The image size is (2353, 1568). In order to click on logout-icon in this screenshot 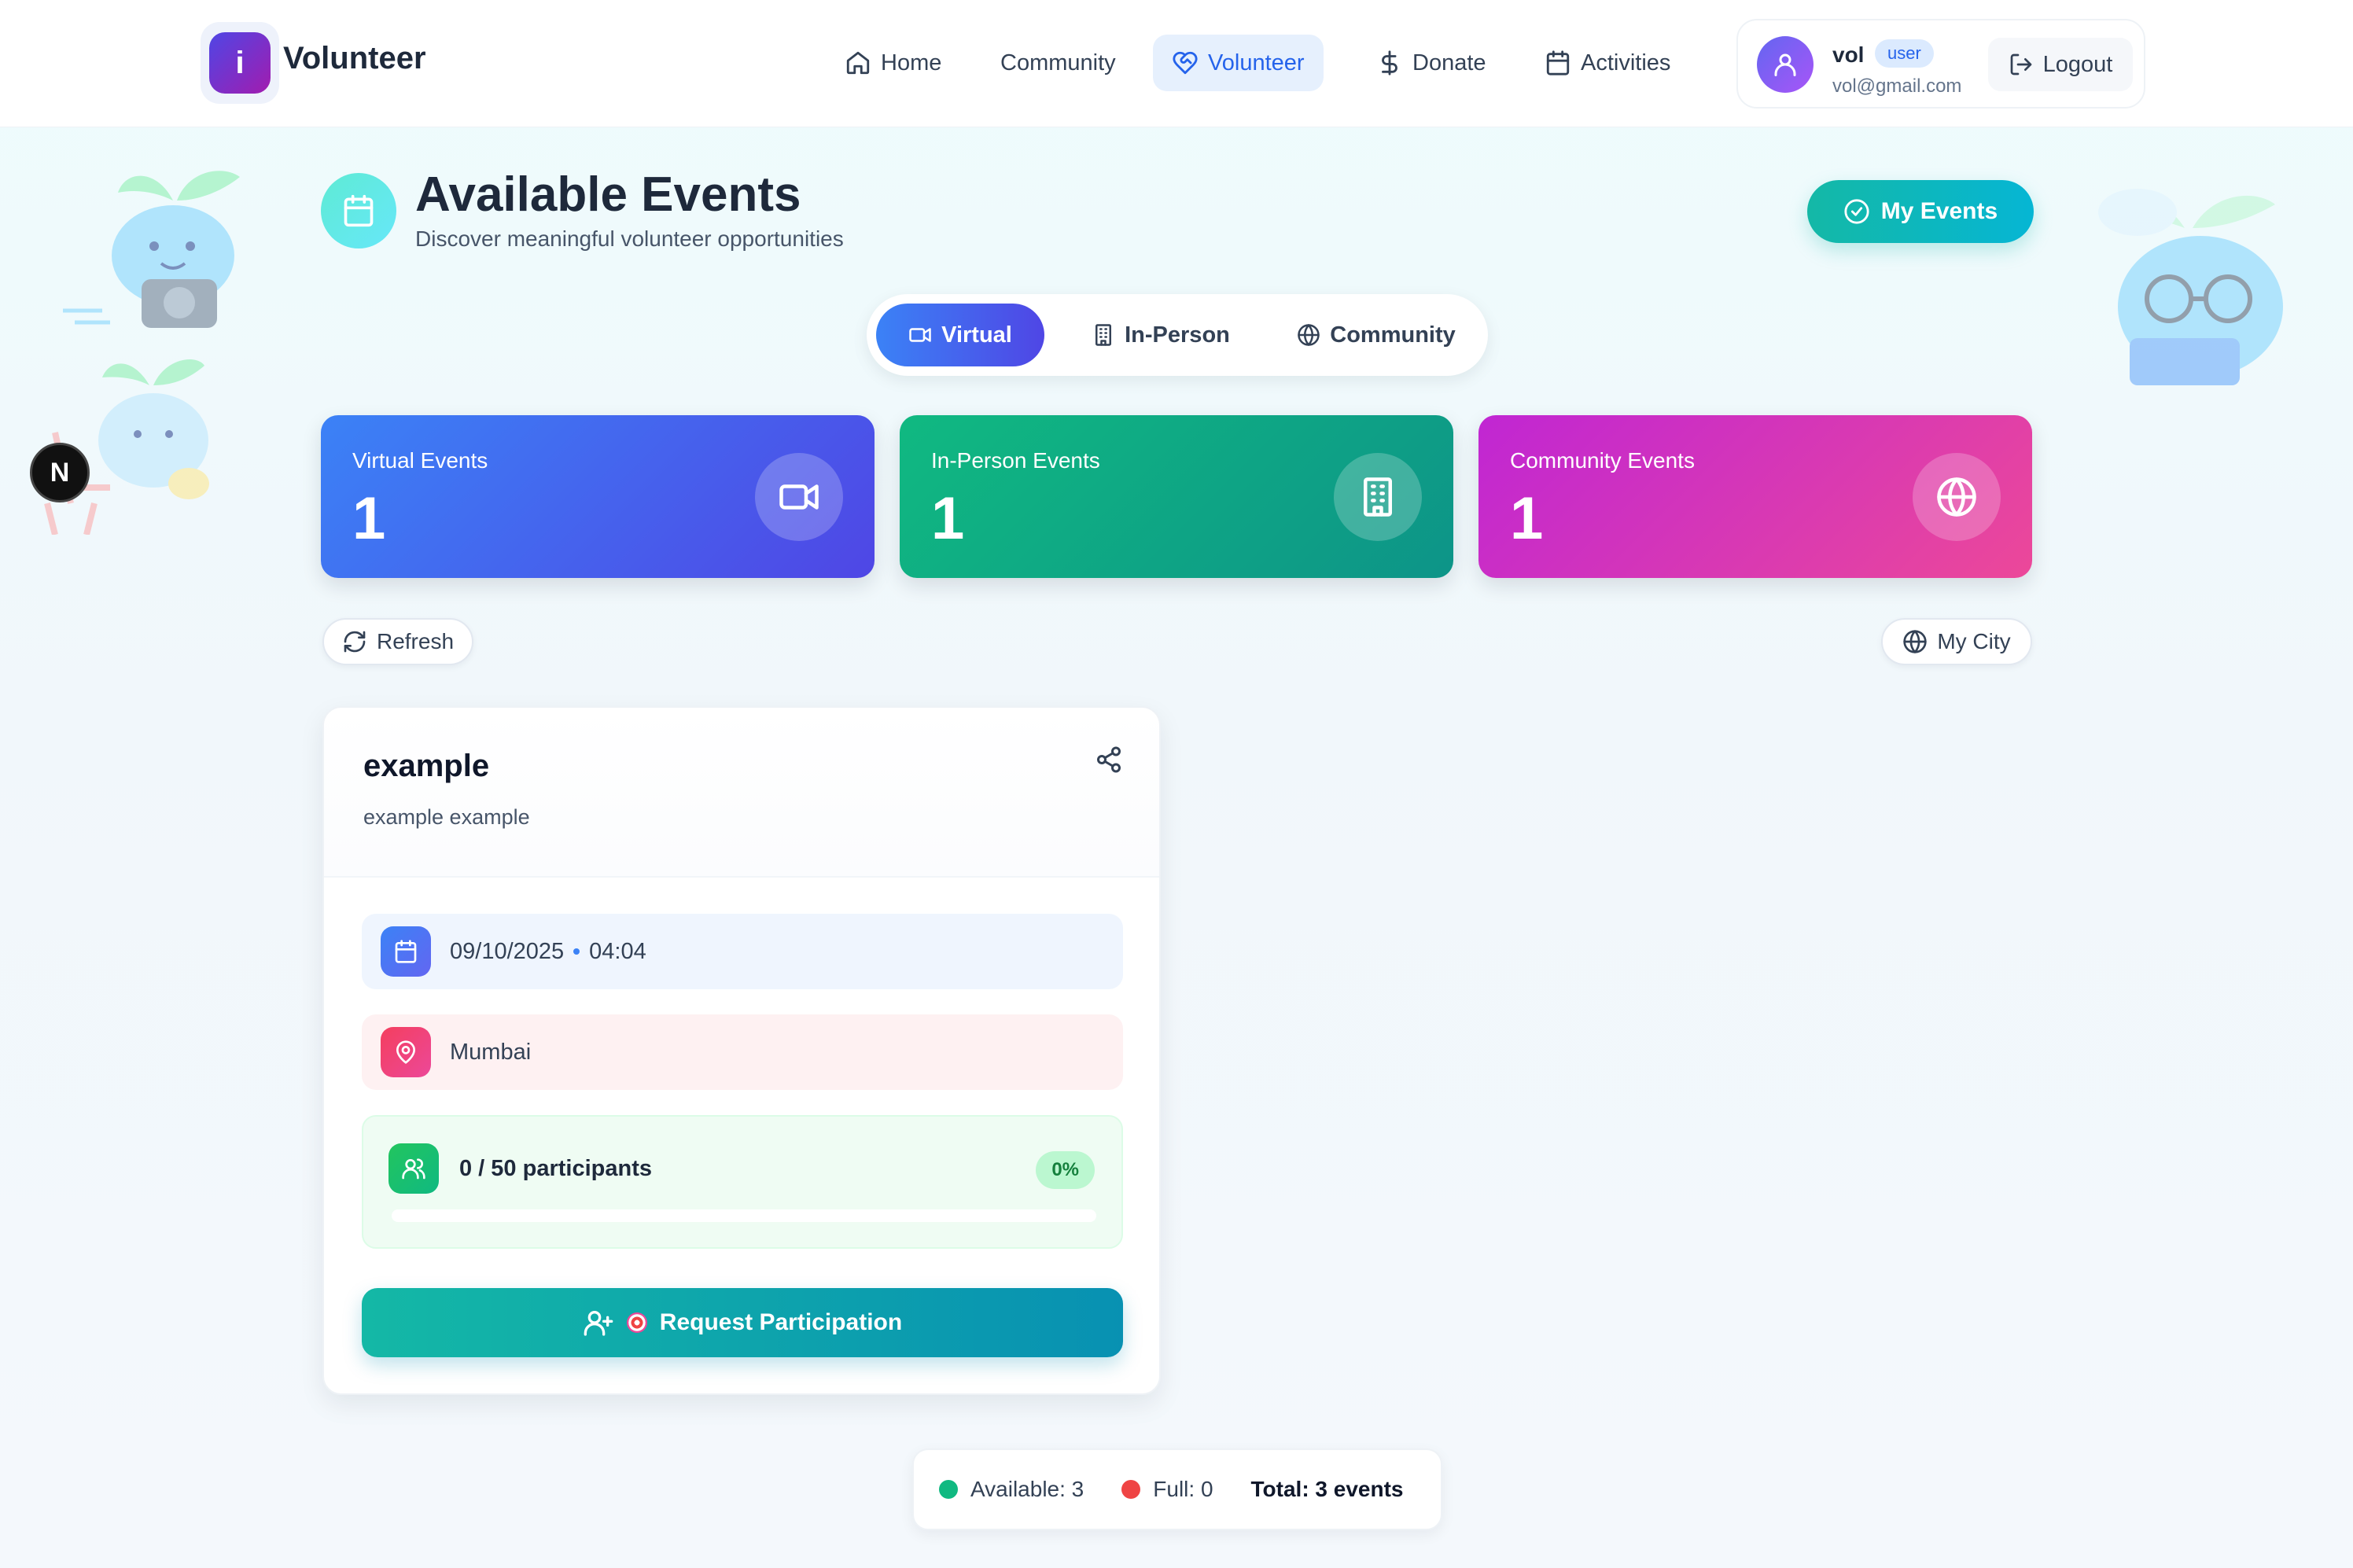, I will do `click(2020, 64)`.